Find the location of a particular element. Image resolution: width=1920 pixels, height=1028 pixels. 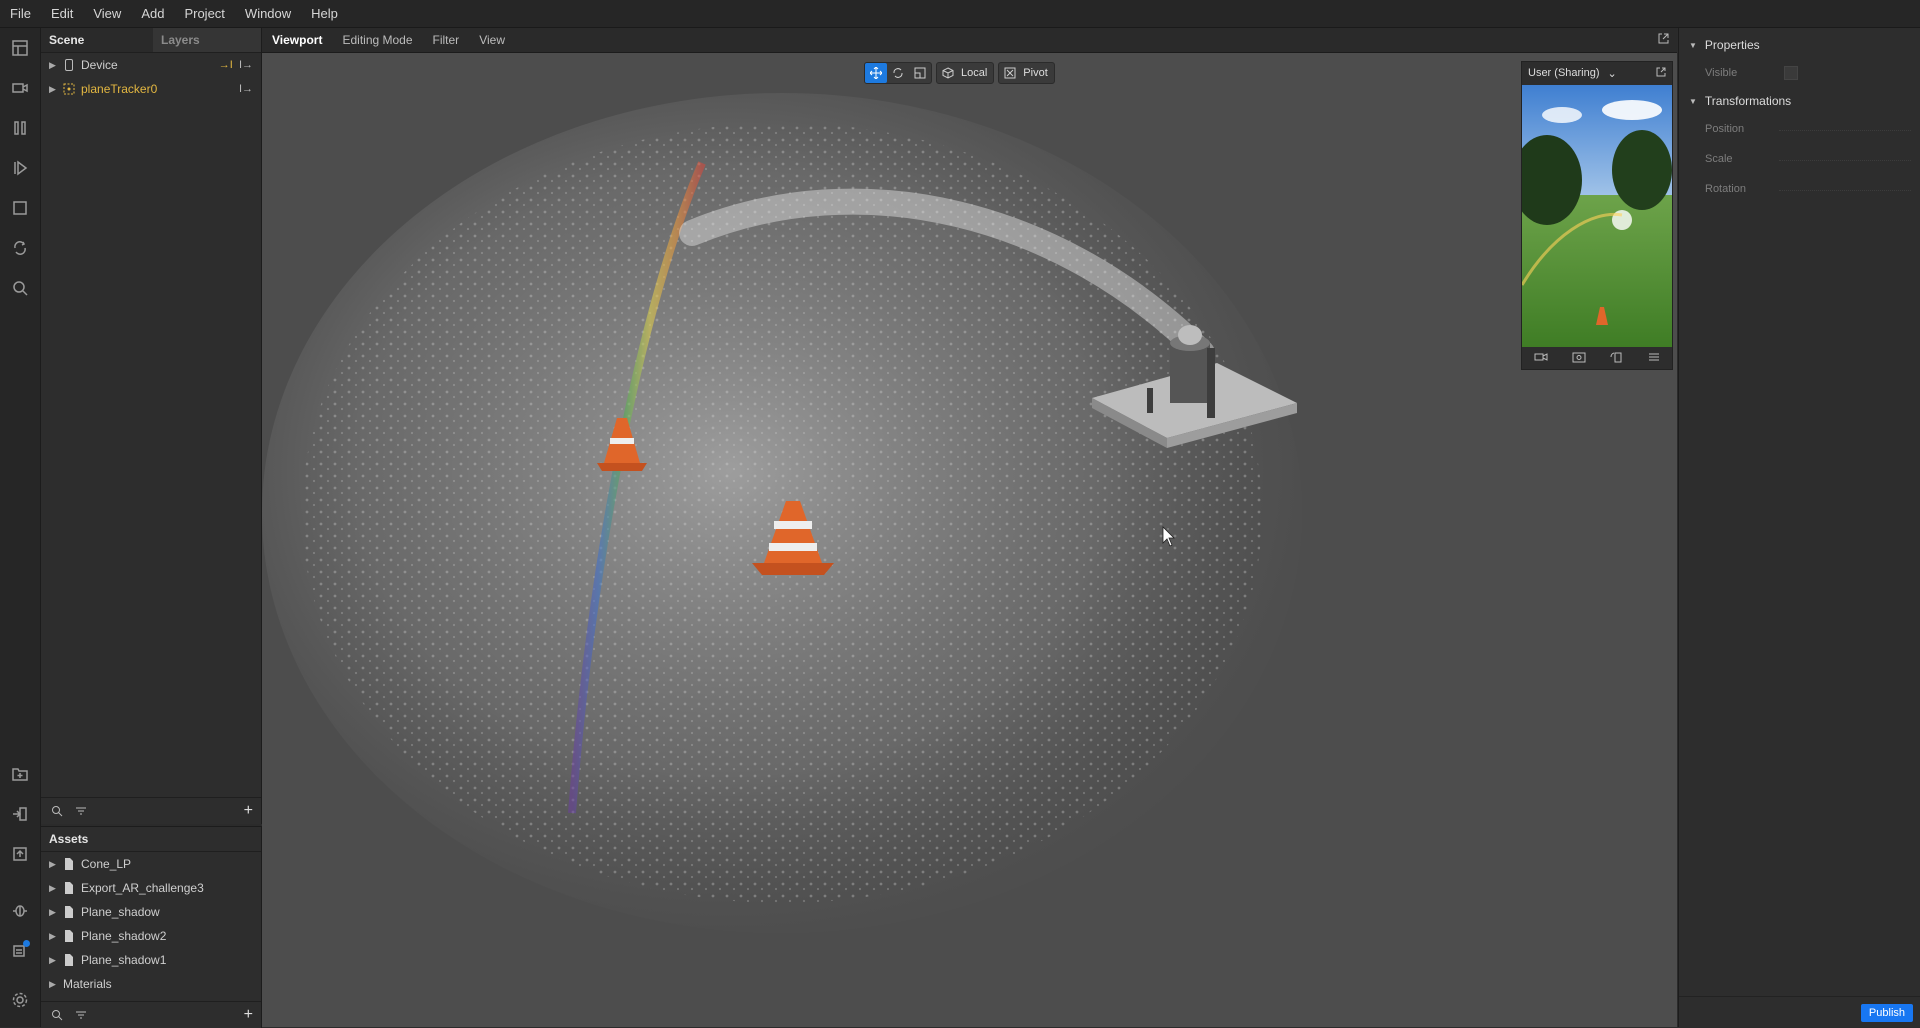

layout-icon is located at coordinates (20, 48).